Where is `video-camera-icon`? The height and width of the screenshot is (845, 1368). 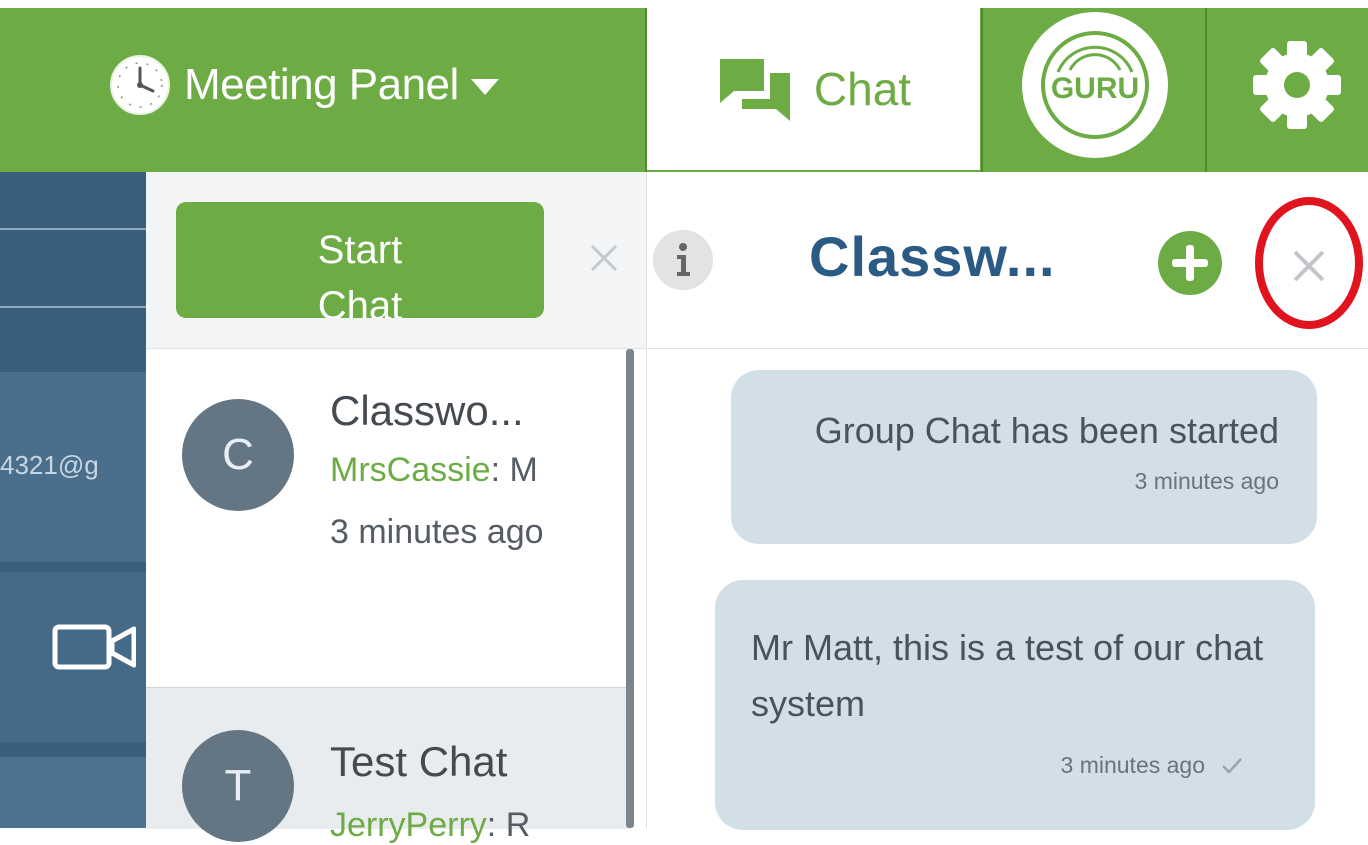
video-camera-icon is located at coordinates (94, 647).